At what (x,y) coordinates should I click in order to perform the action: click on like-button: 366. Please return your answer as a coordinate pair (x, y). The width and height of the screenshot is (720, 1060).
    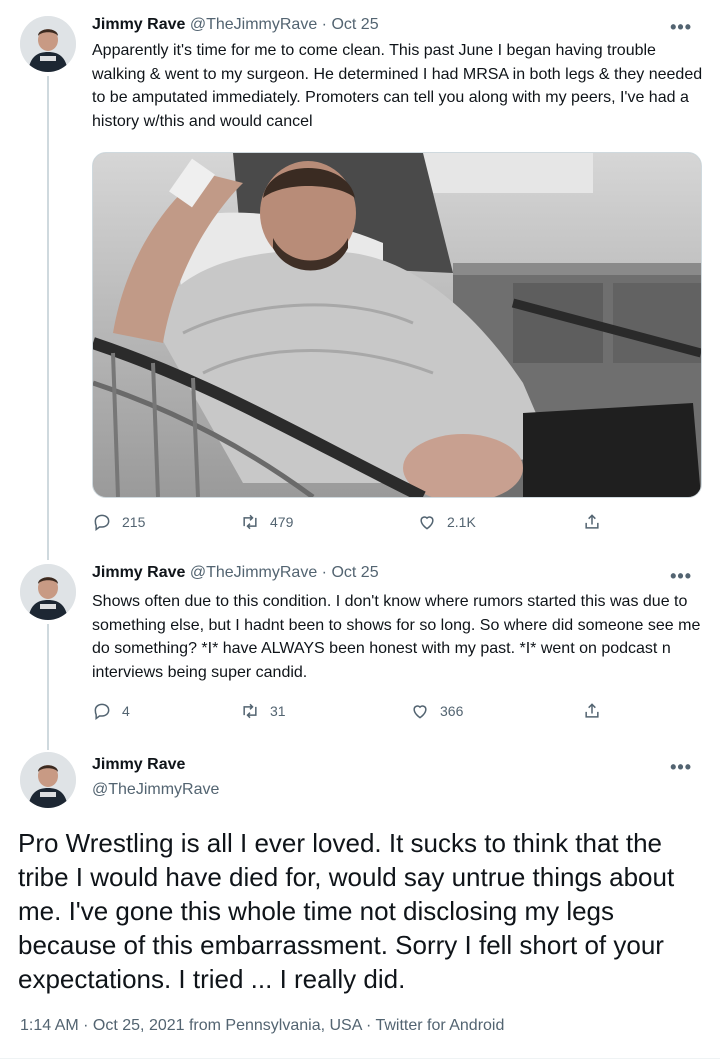
    Looking at the image, I should click on (436, 711).